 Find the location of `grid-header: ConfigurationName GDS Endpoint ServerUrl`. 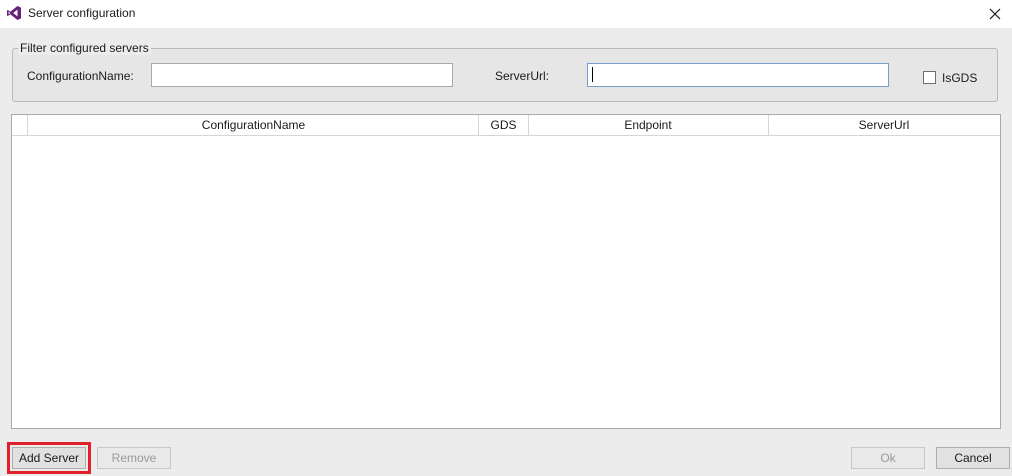

grid-header: ConfigurationName GDS Endpoint ServerUrl is located at coordinates (506, 125).